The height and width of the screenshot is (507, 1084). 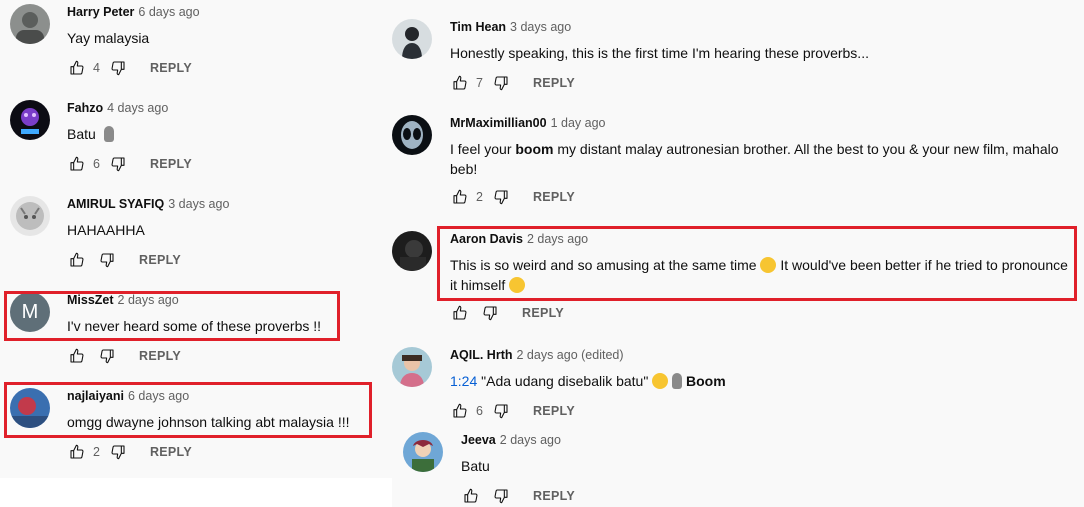 I want to click on comment-text-part: "Ada udang disebalik batu", so click(x=565, y=381).